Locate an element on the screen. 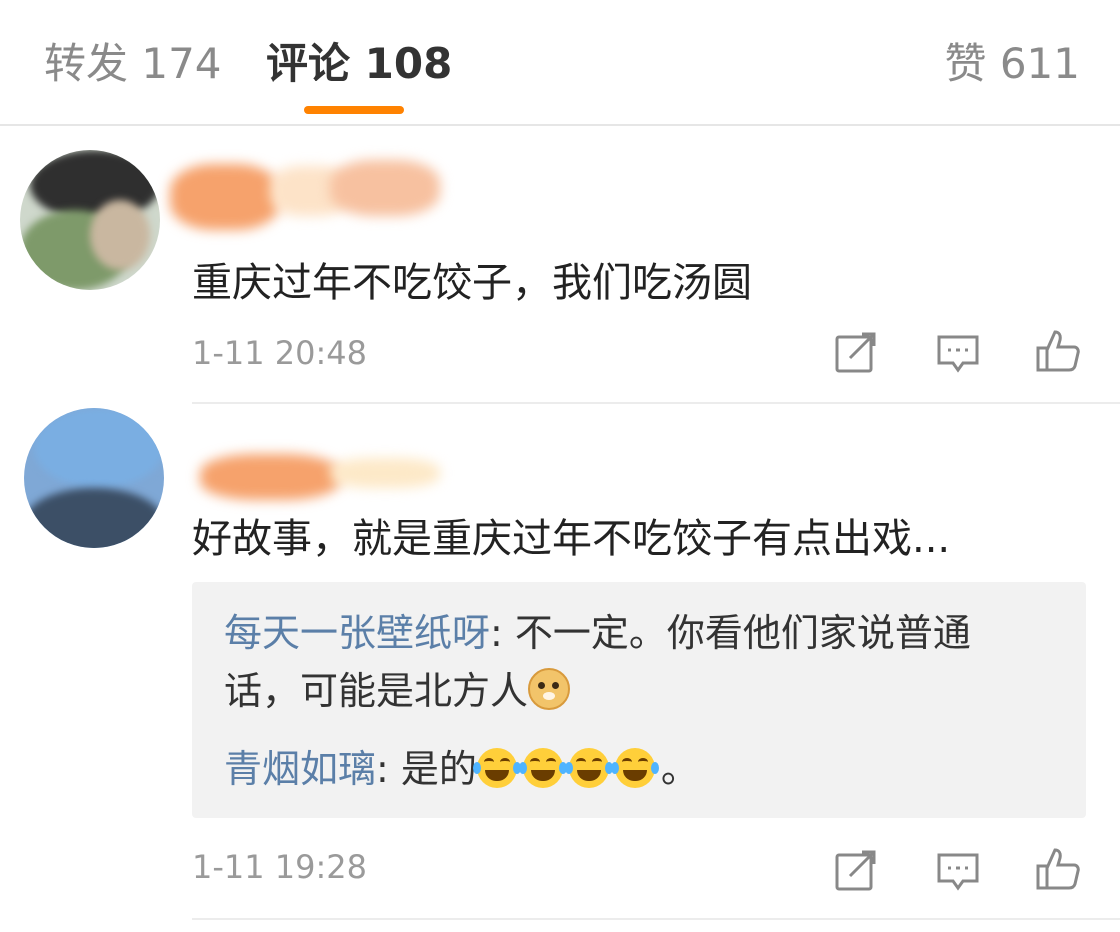 The height and width of the screenshot is (932, 1120). comment-tabs: 转发 174 评论 108 赞 611 is located at coordinates (560, 62).